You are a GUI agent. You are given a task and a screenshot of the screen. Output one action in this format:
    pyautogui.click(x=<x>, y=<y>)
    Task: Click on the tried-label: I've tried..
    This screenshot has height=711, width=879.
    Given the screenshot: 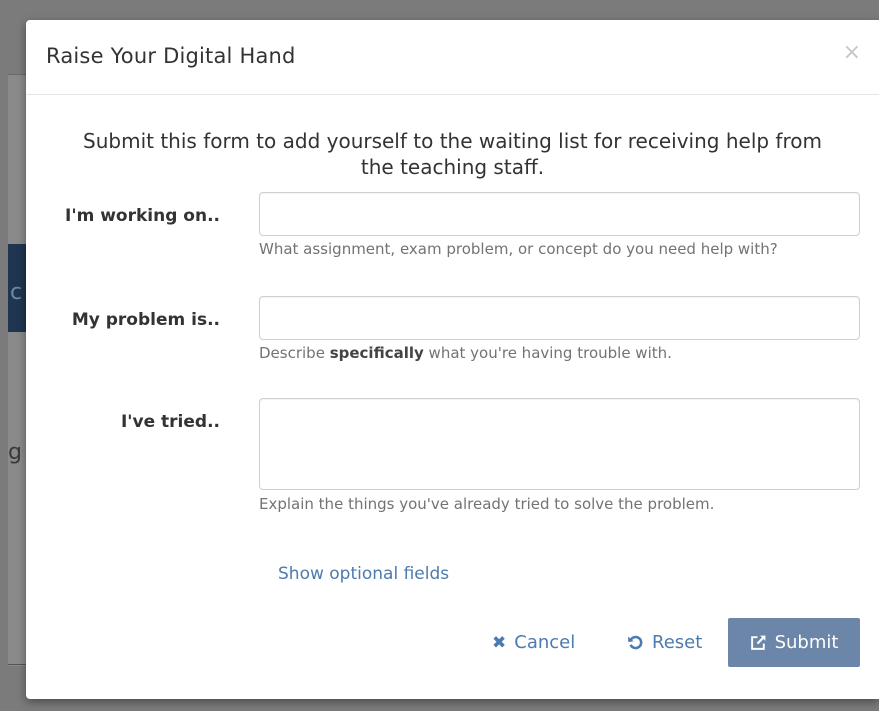 What is the action you would take?
    pyautogui.click(x=170, y=422)
    